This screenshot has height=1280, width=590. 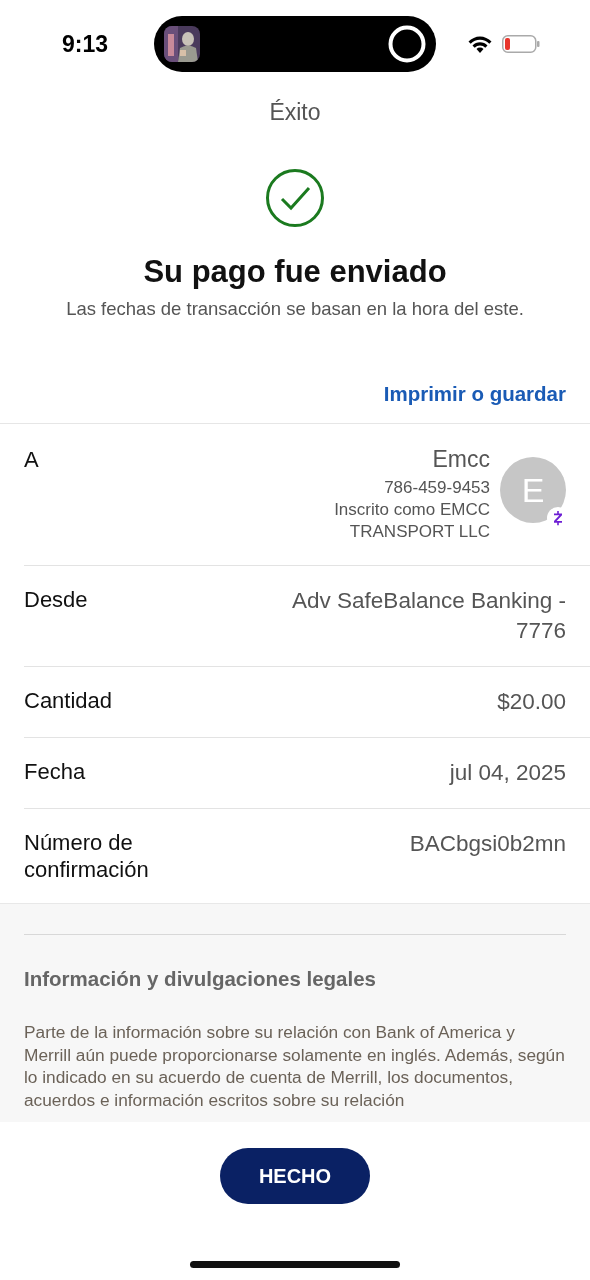 What do you see at coordinates (201, 979) in the screenshot?
I see `legal-heading: Información y divulgaciones legales` at bounding box center [201, 979].